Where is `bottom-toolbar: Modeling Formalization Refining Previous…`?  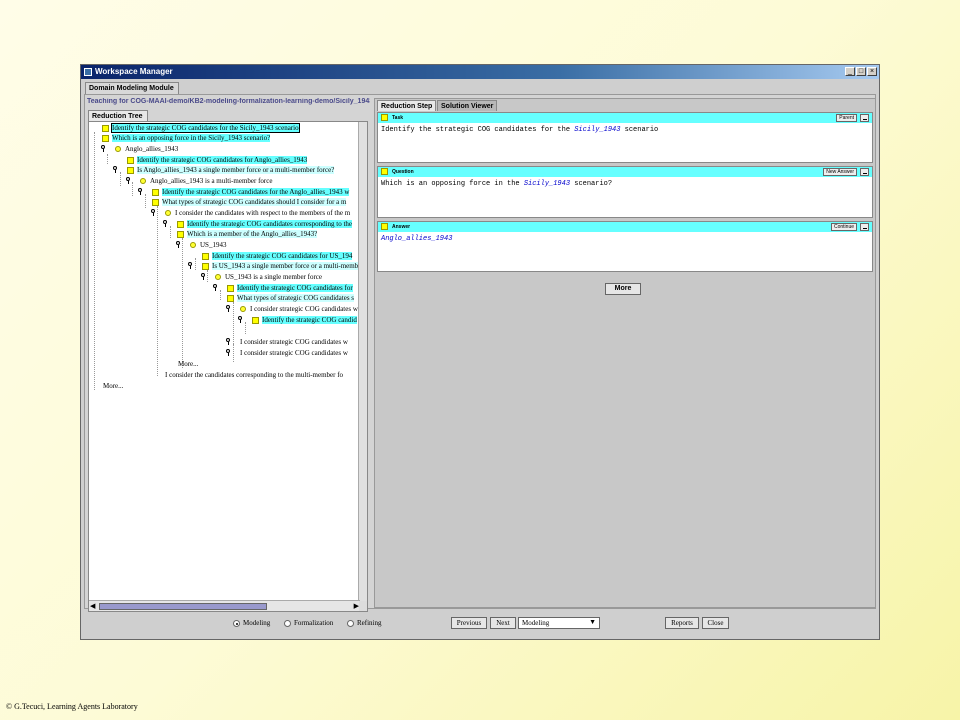
bottom-toolbar: Modeling Formalization Refining Previous… is located at coordinates (480, 624).